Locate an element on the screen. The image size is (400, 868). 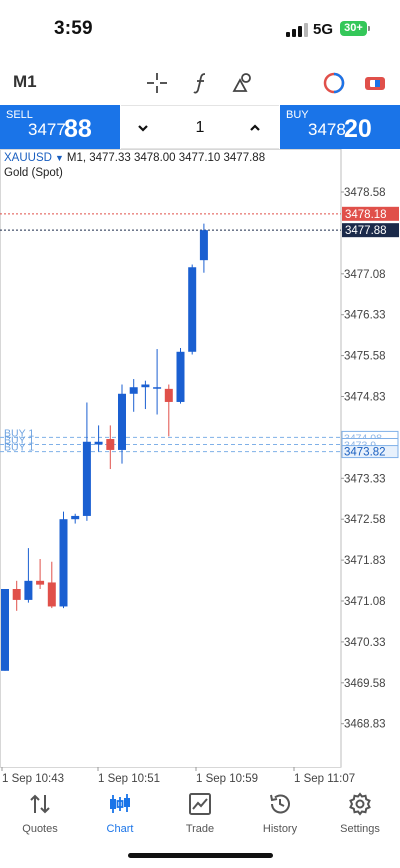
nav-label: Trade is located at coordinates (200, 829).